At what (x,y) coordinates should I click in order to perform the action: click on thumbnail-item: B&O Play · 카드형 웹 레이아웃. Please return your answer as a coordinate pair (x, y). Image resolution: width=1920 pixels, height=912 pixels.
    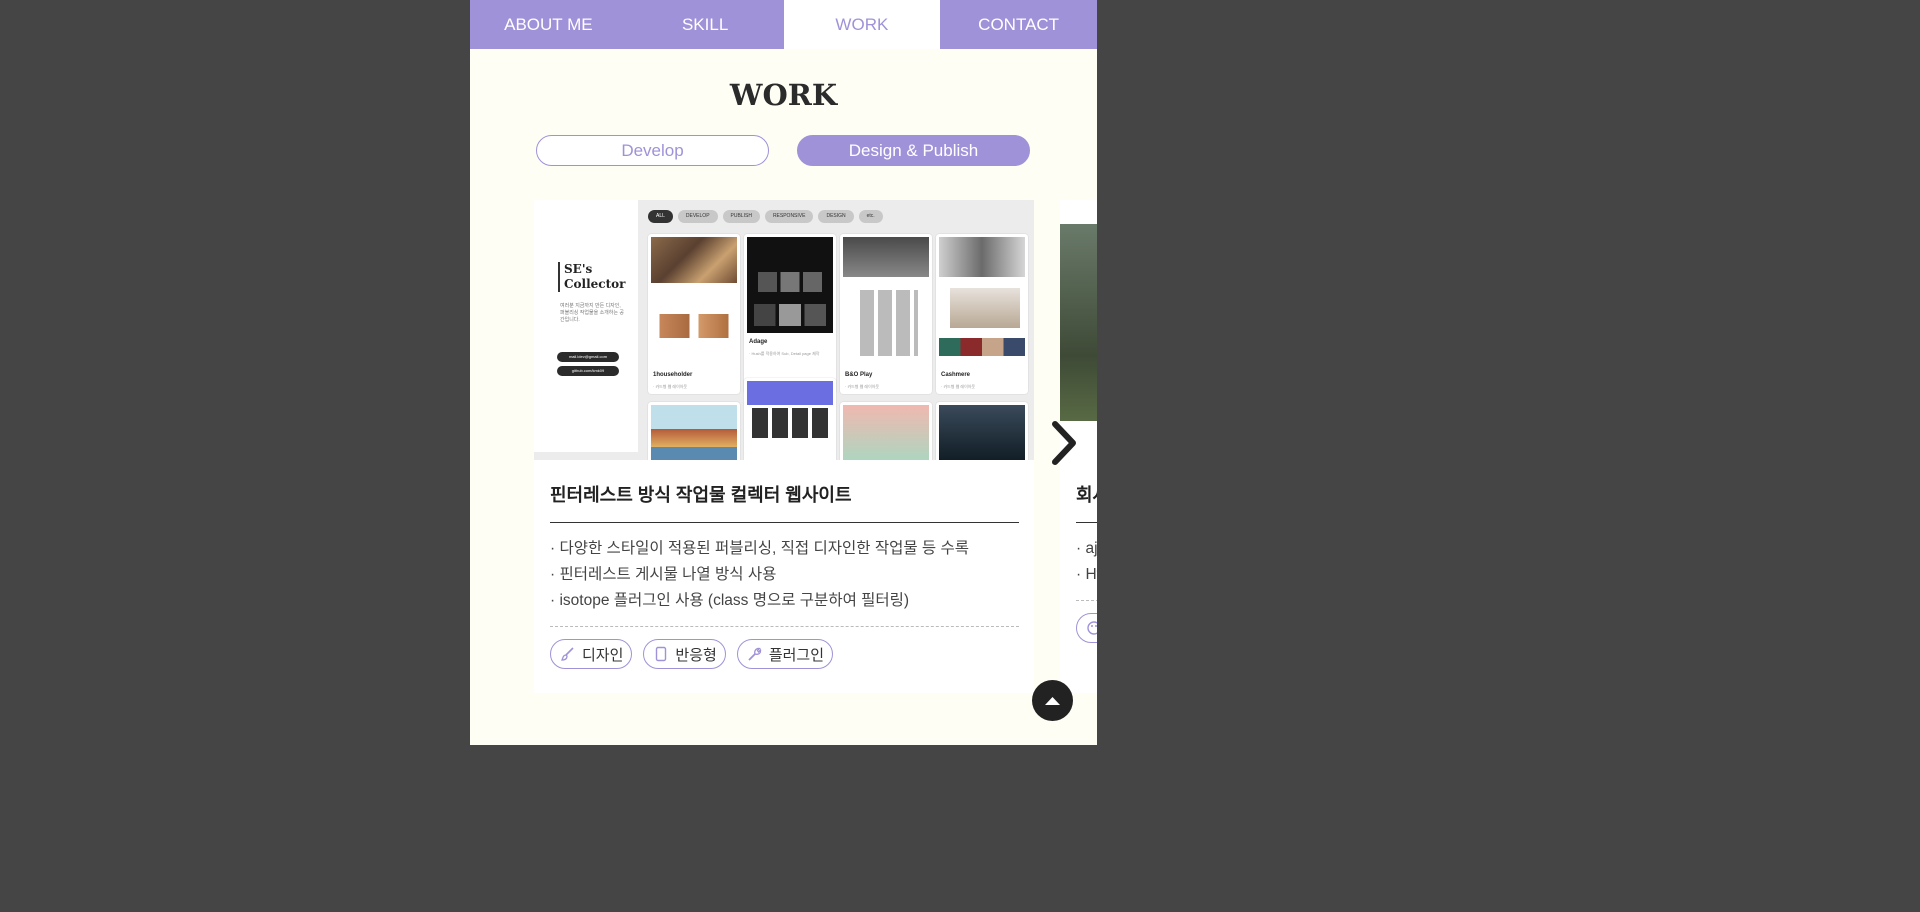
    Looking at the image, I should click on (886, 314).